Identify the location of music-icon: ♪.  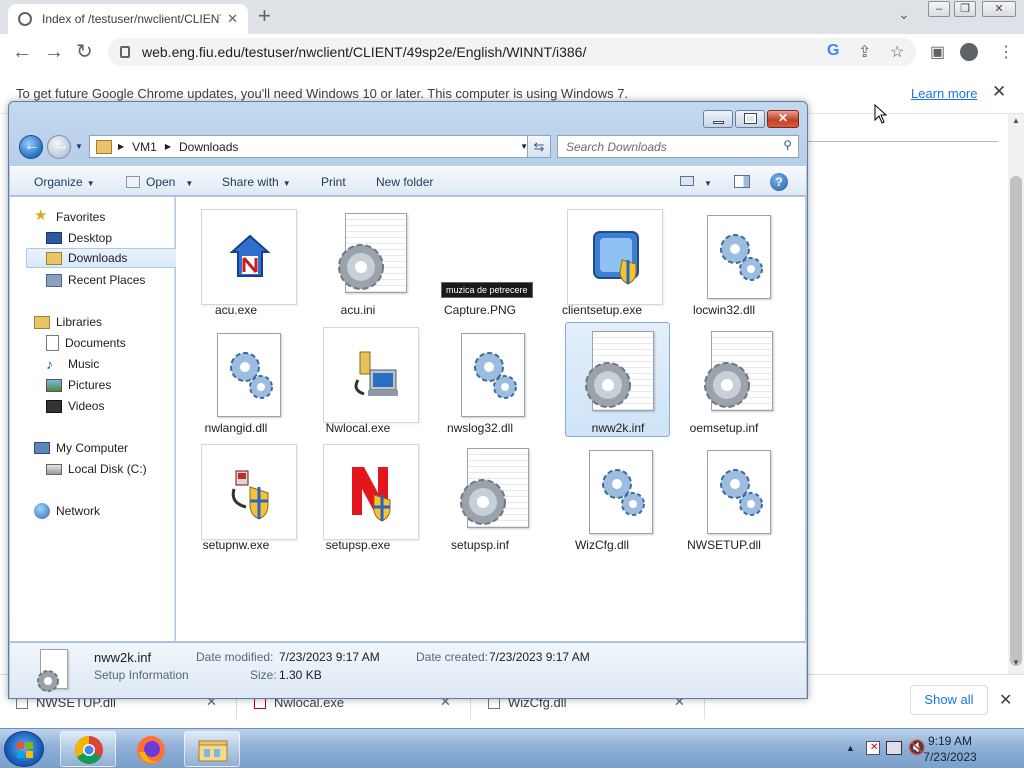
(49, 364).